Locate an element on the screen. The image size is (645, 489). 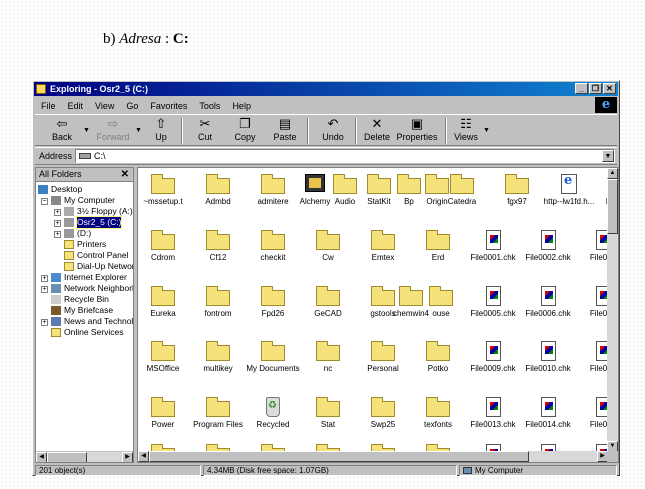
forward-button: ⇨ Forward is located at coordinates (113, 130).